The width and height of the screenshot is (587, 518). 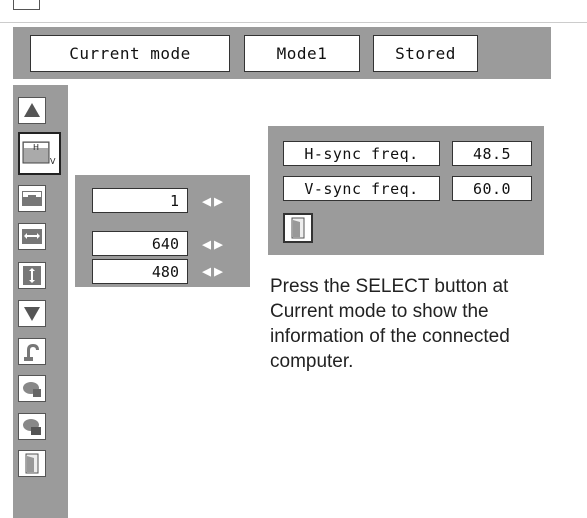 I want to click on svg-text: H, so click(x=36, y=147).